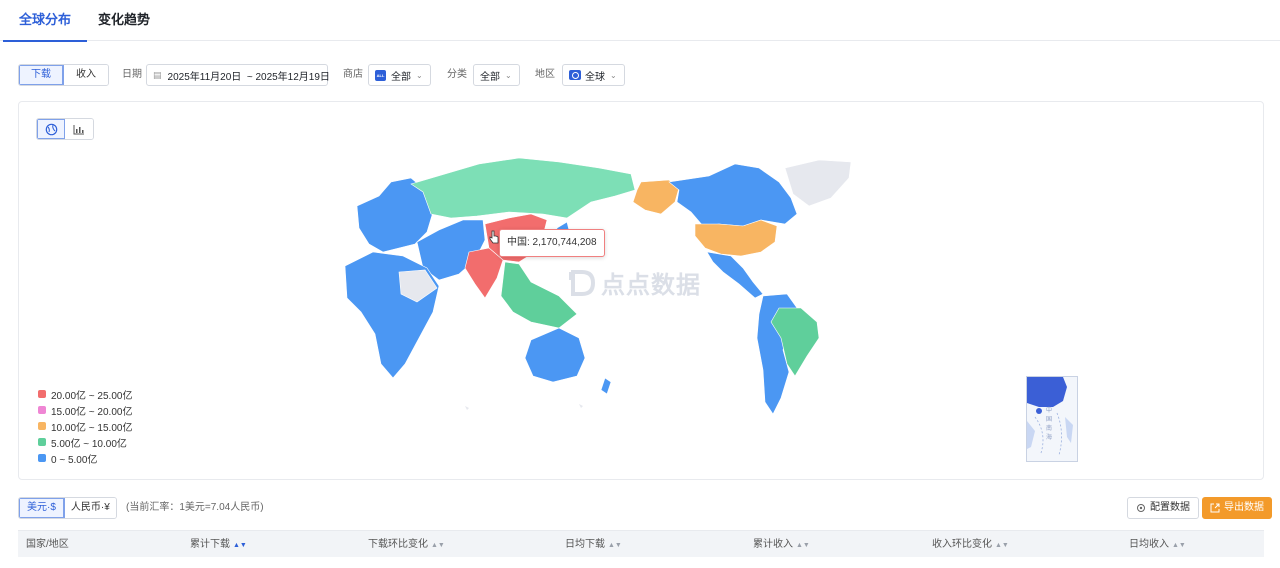 This screenshot has width=1280, height=568. I want to click on legend-item: 15.00亿 ~ 20.00亿, so click(85, 410).